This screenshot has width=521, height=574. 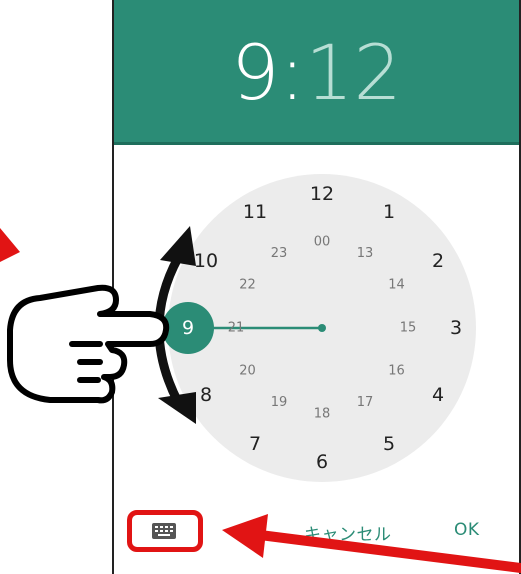 What do you see at coordinates (10, 245) in the screenshot?
I see `red-triangle-icon` at bounding box center [10, 245].